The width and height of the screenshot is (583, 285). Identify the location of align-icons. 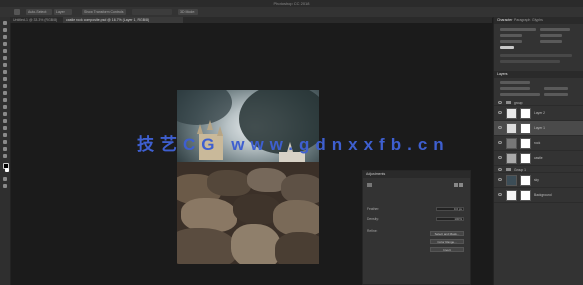
(152, 12).